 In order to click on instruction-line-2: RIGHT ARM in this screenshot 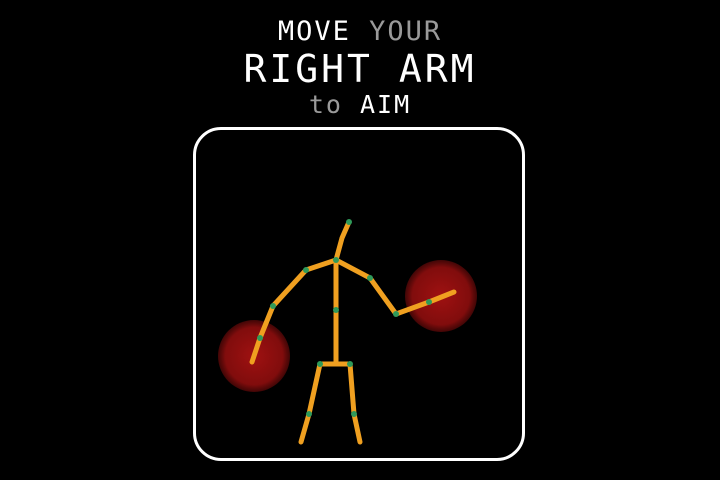, I will do `click(360, 69)`.